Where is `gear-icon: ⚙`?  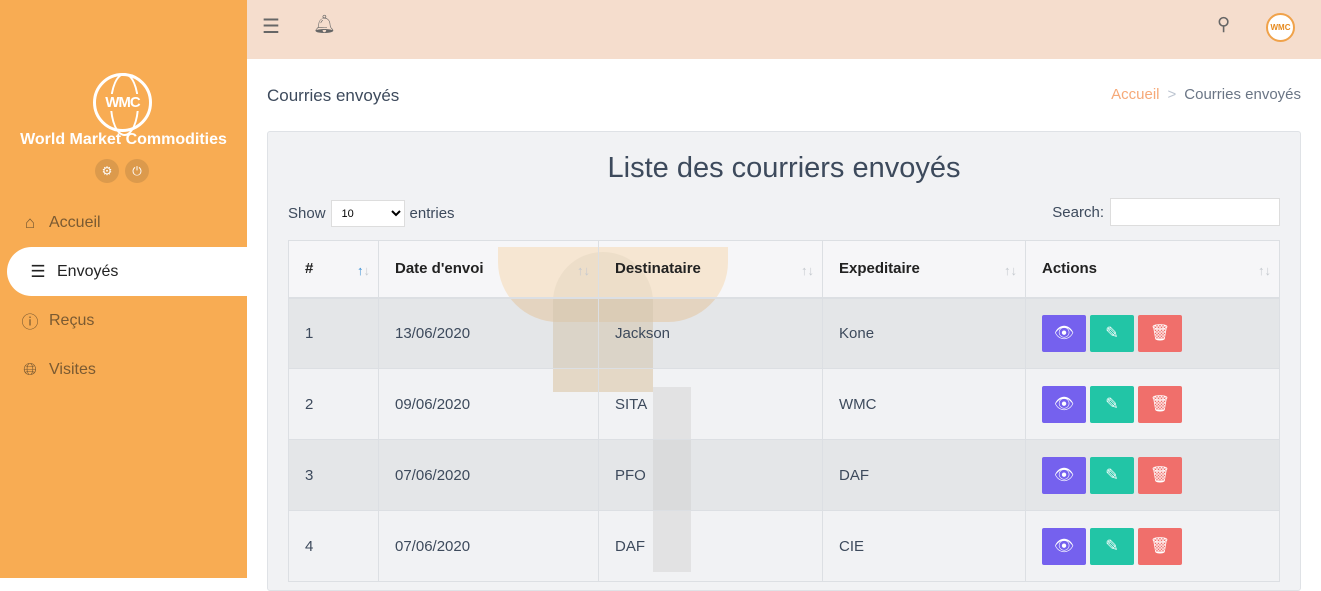 gear-icon: ⚙ is located at coordinates (107, 171).